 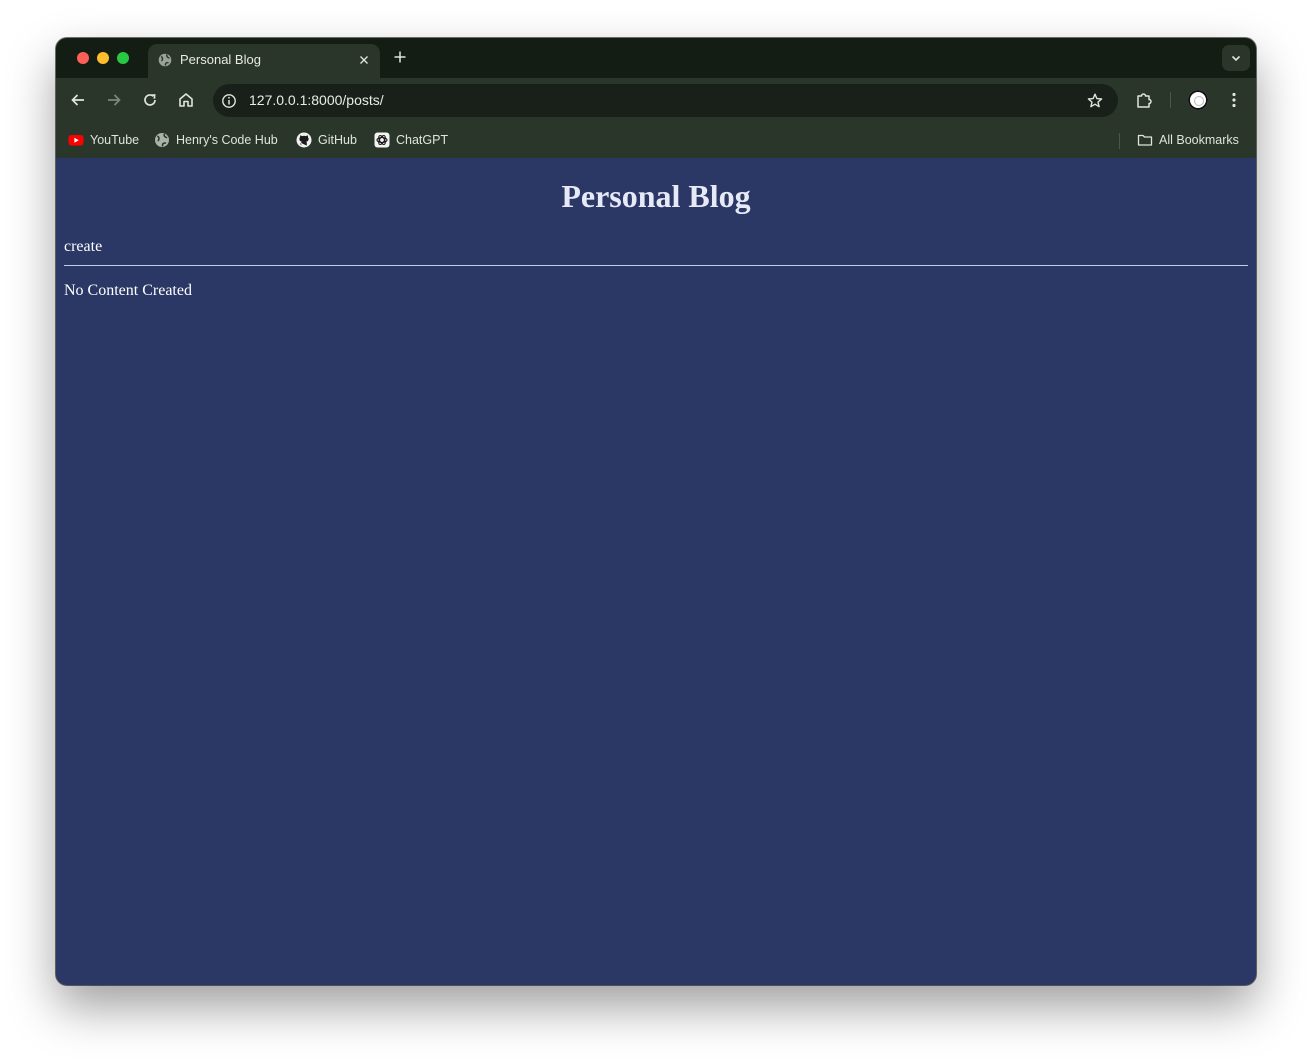 I want to click on github-icon, so click(x=304, y=140).